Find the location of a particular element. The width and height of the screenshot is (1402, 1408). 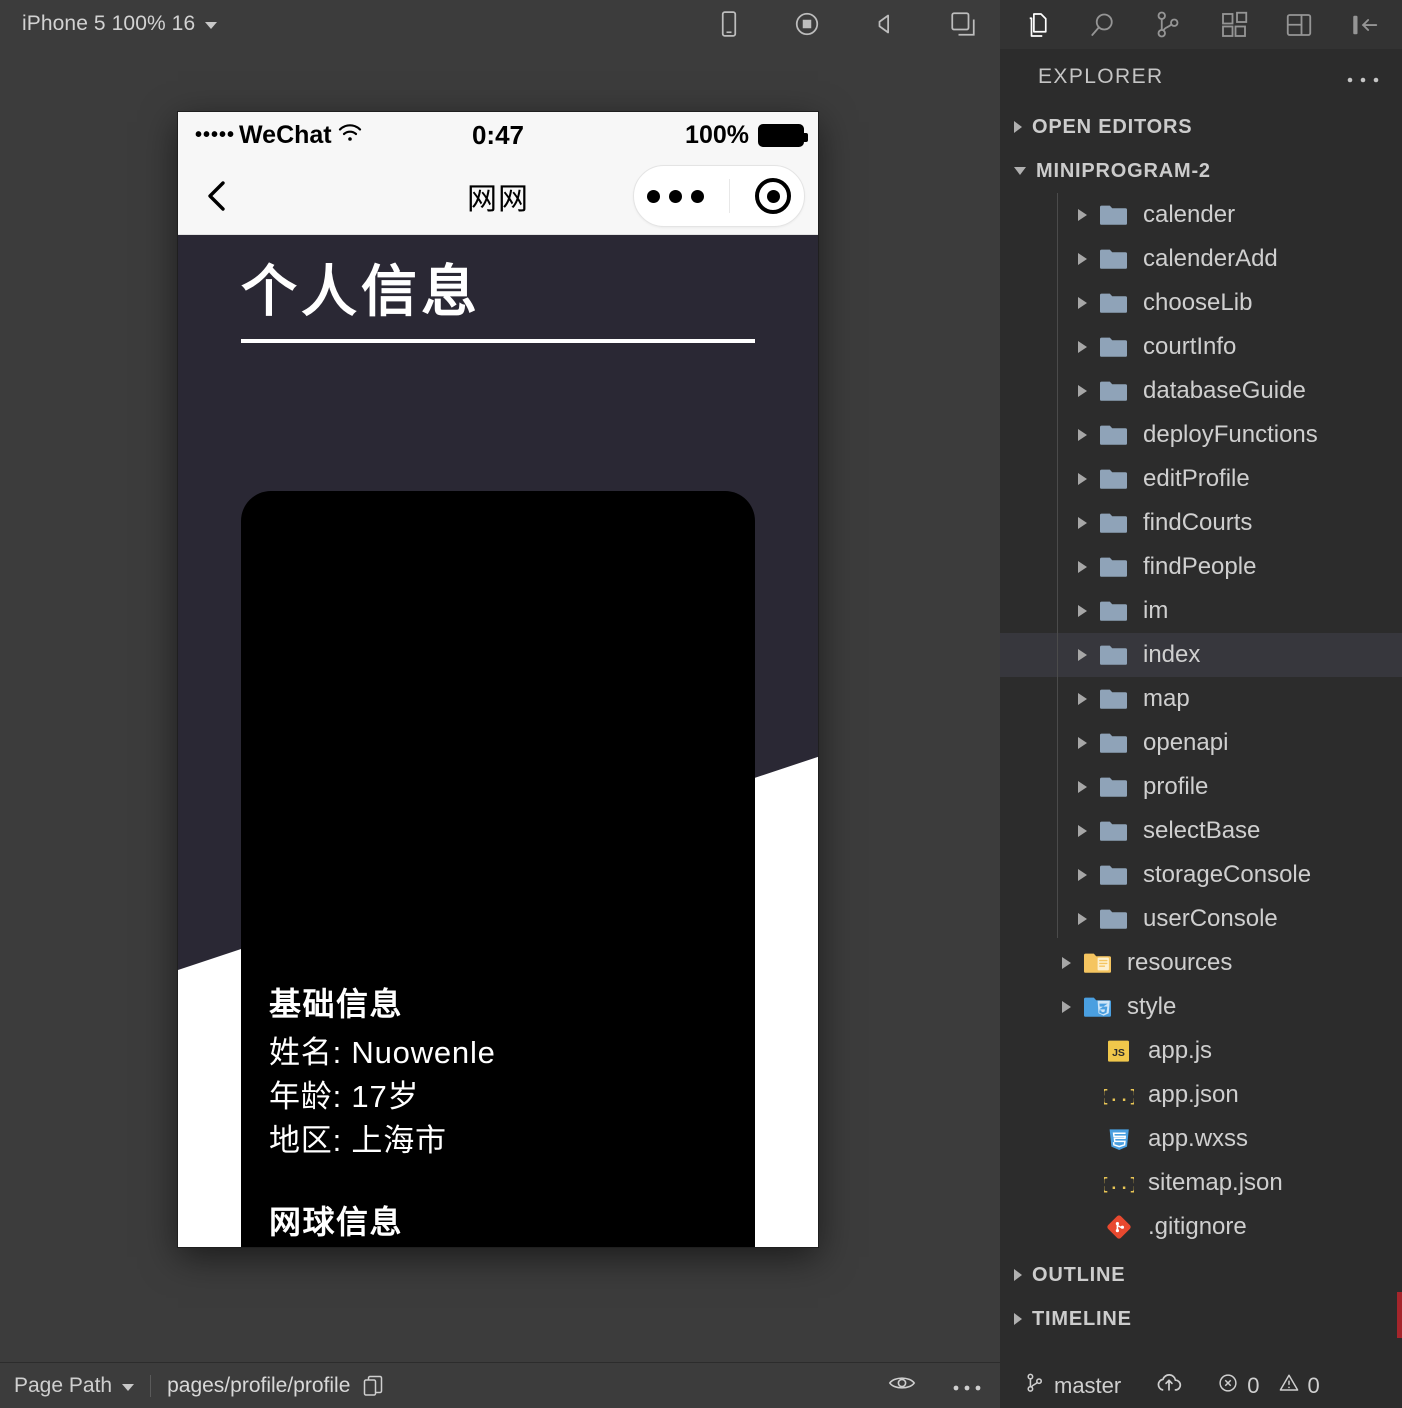

tree-row-editprofile: editProfile is located at coordinates (1201, 479).